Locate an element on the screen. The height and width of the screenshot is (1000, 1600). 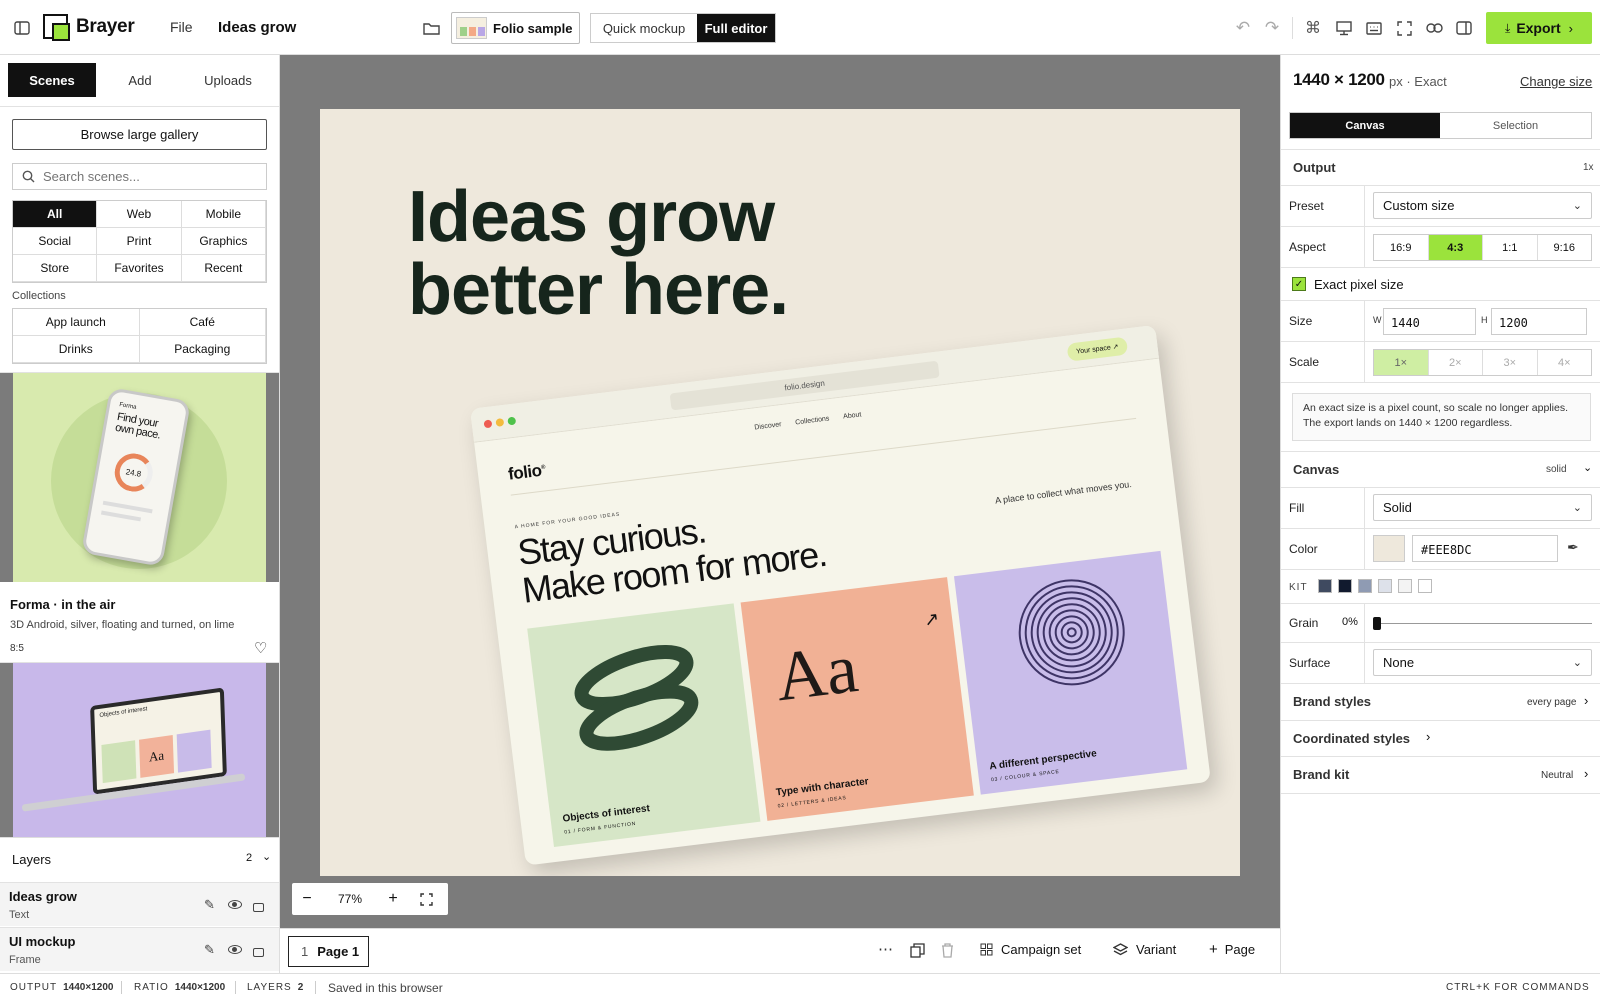
zoom-controls: − 77% + is located at coordinates (370, 899).